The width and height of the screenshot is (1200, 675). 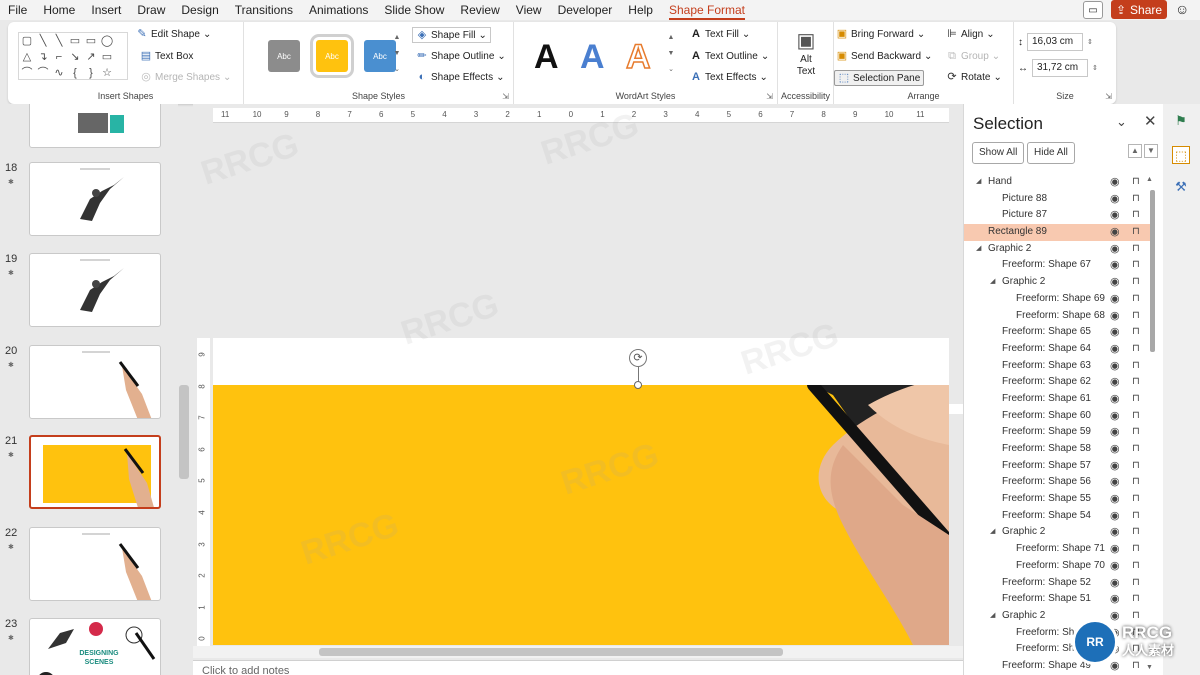 What do you see at coordinates (638, 385) in the screenshot?
I see `resize-handle-top` at bounding box center [638, 385].